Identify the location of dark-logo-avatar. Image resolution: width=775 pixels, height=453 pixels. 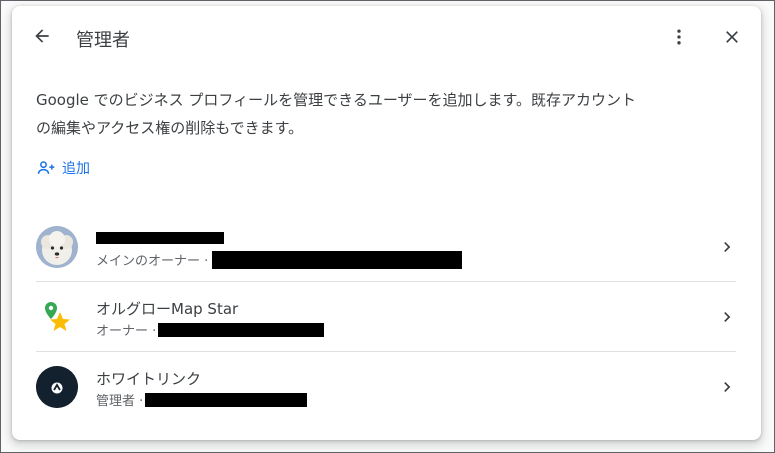
(57, 387).